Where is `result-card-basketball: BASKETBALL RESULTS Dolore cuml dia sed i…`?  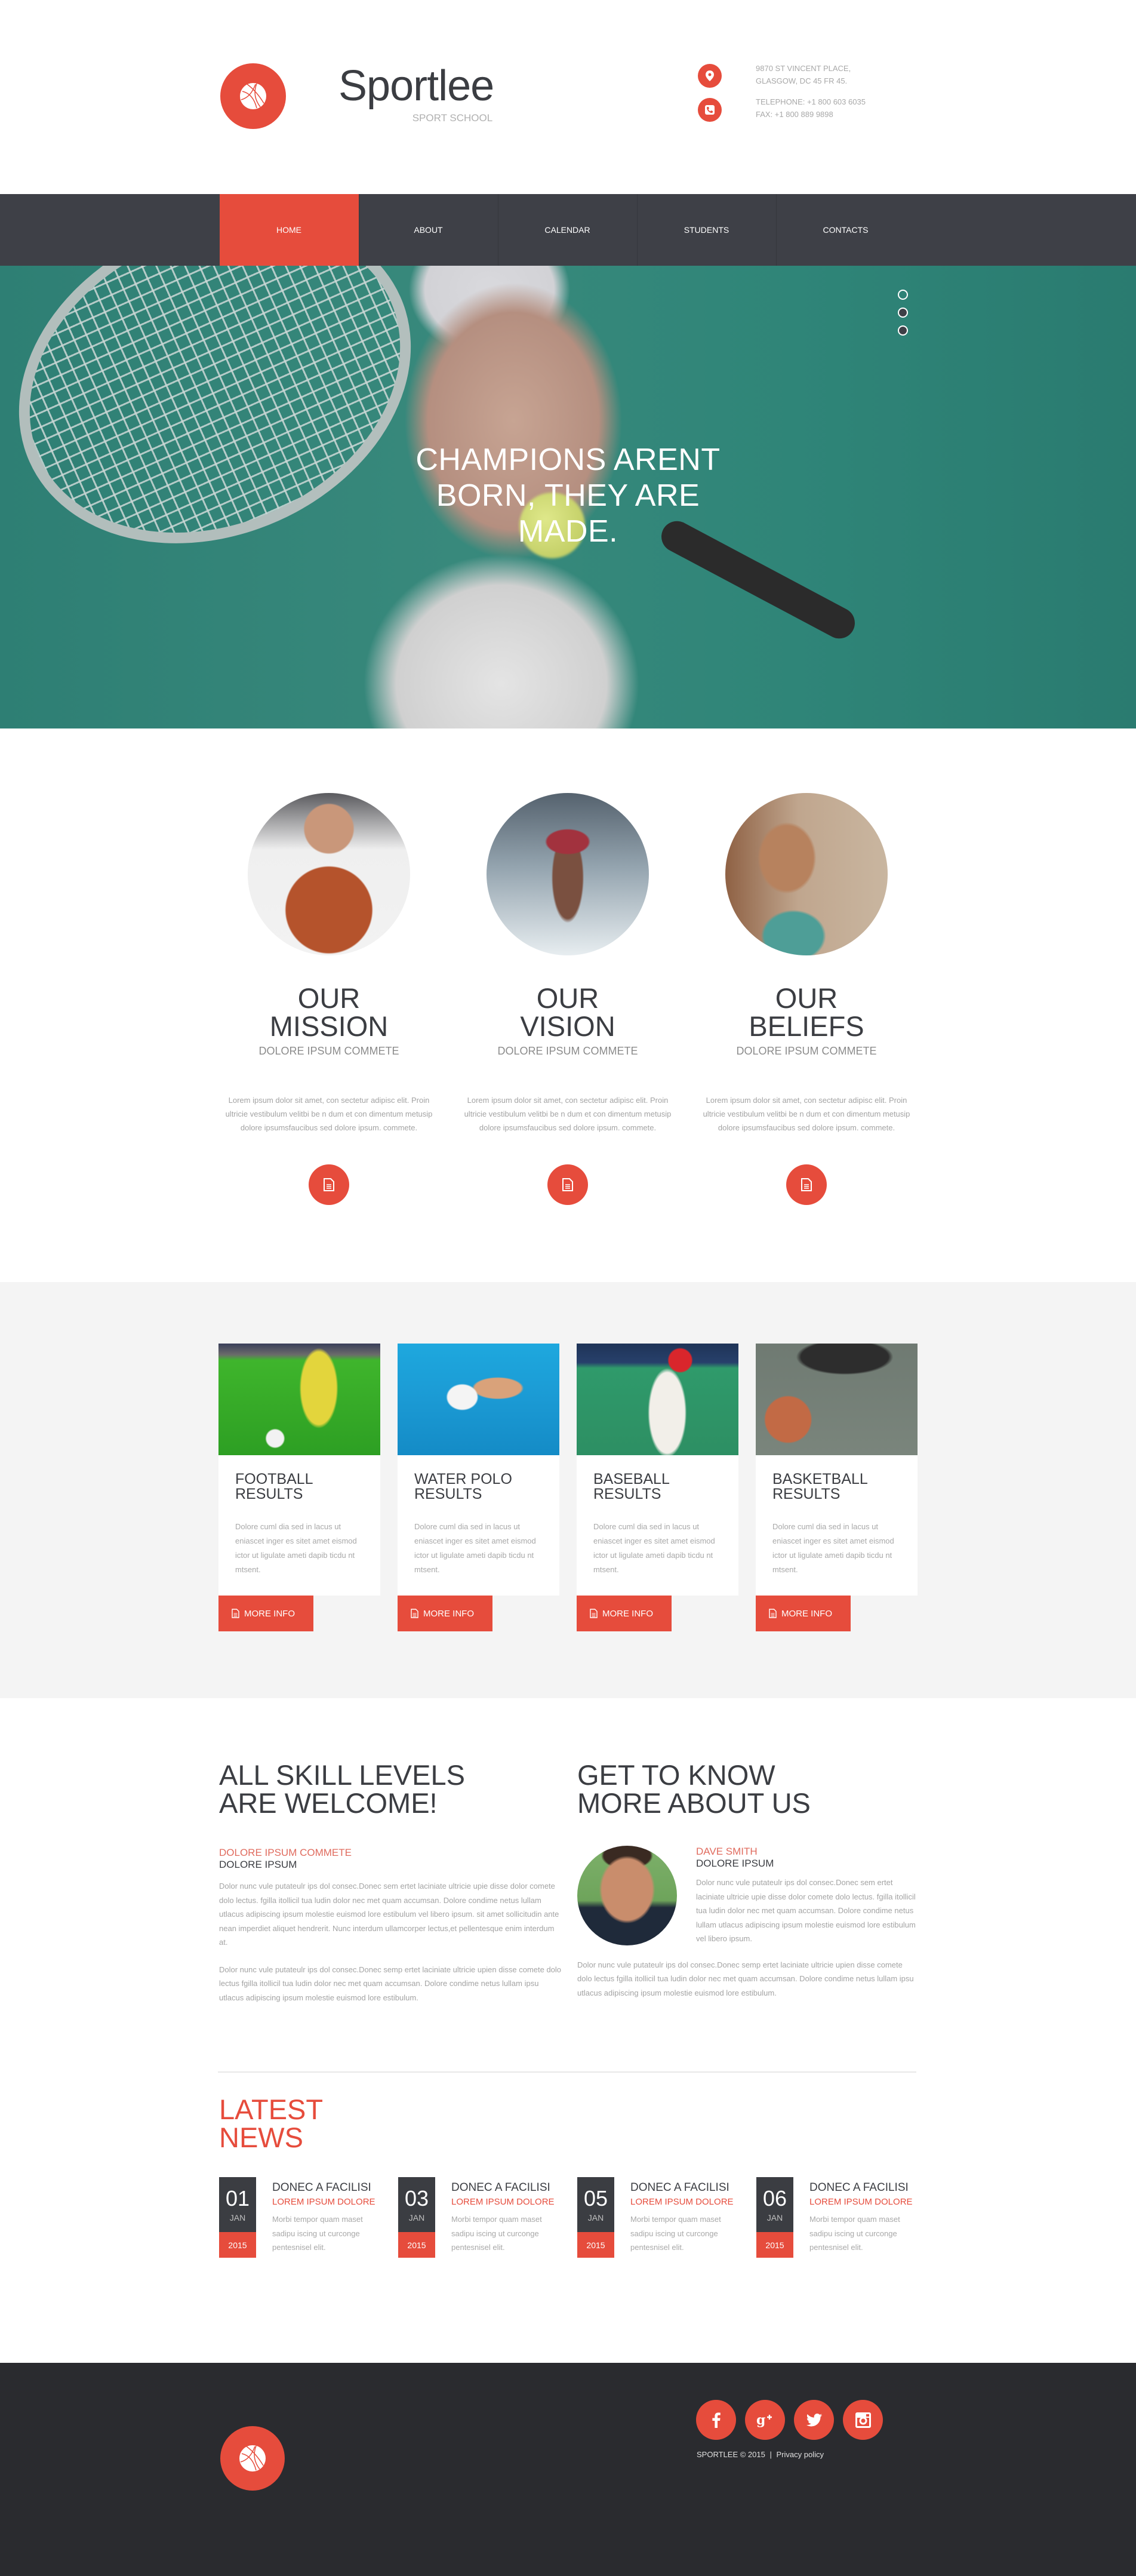 result-card-basketball: BASKETBALL RESULTS Dolore cuml dia sed i… is located at coordinates (837, 1487).